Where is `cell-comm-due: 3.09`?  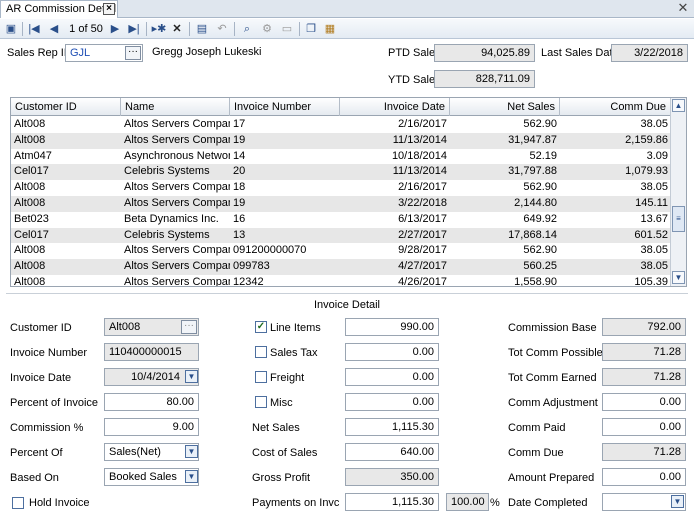
cell-comm-due: 3.09 is located at coordinates (657, 155).